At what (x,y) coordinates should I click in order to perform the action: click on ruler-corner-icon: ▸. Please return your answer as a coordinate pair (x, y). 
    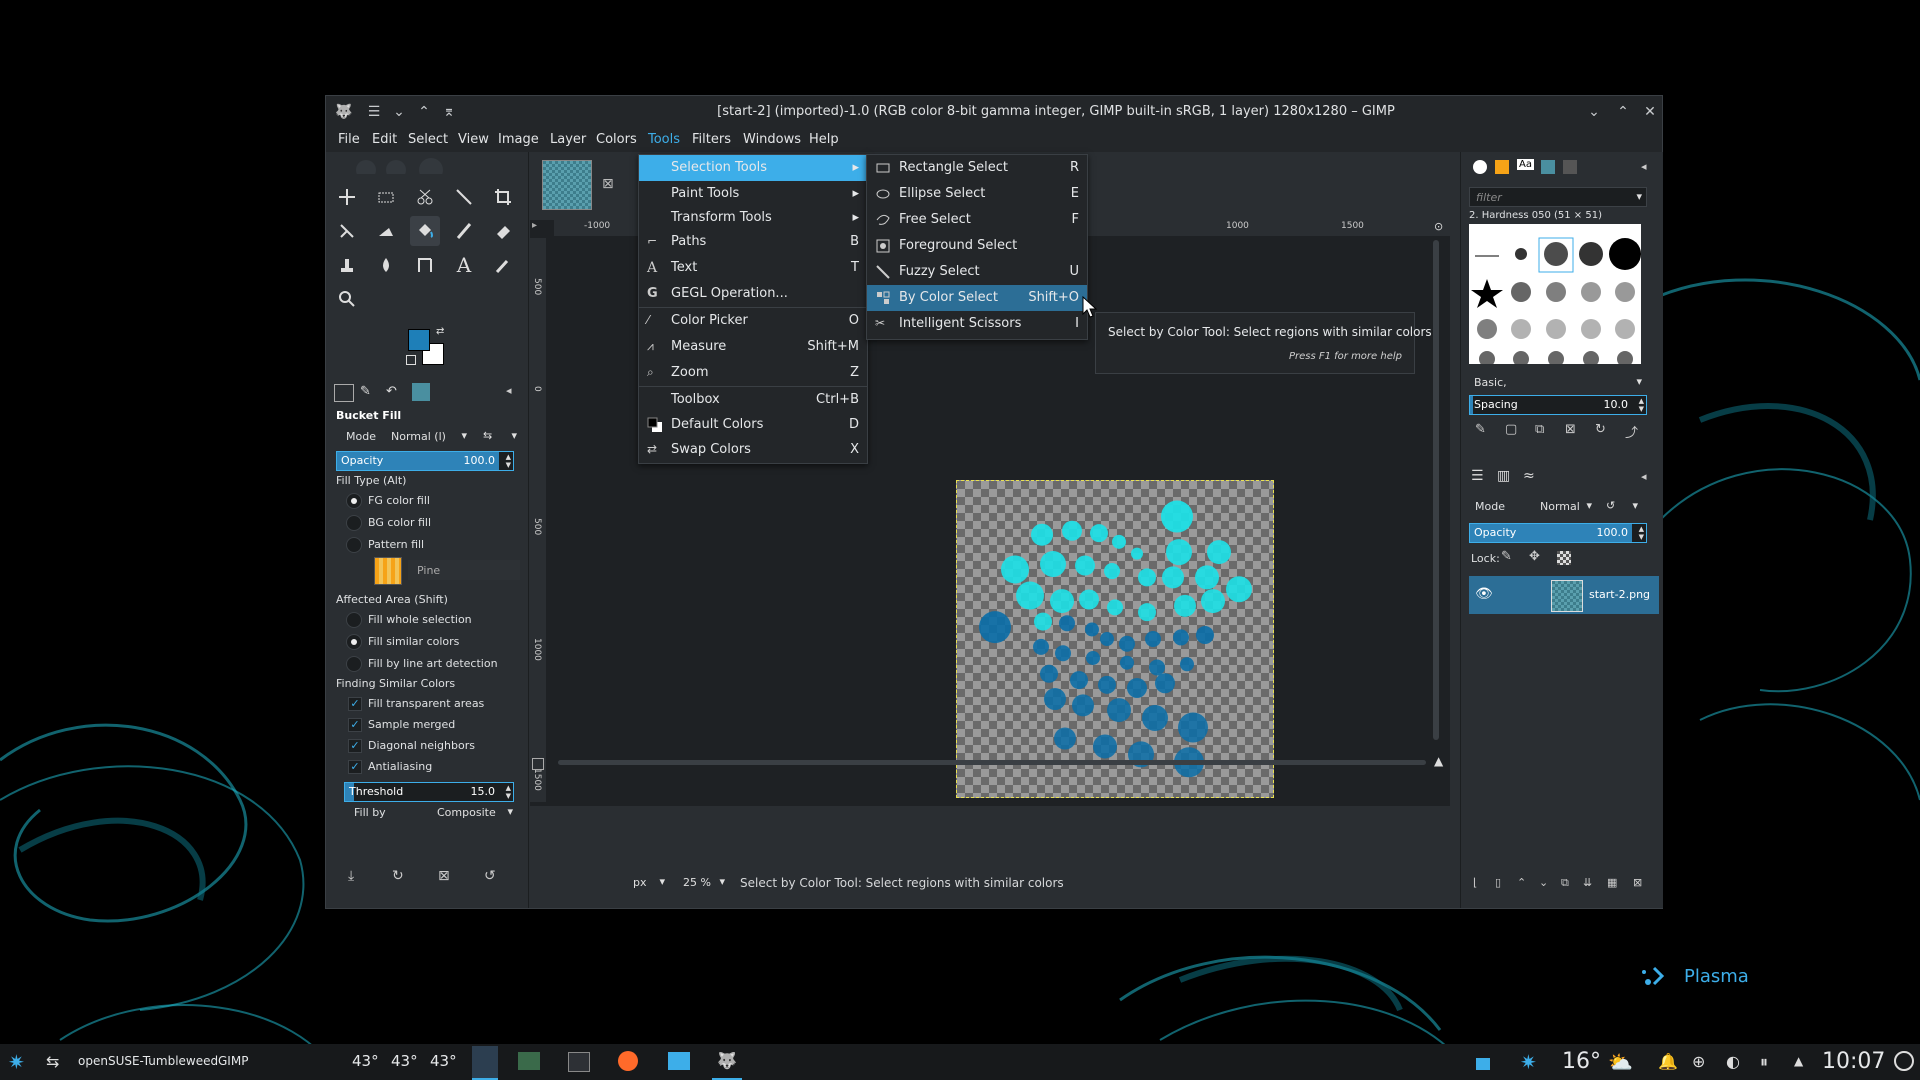
    Looking at the image, I should click on (534, 225).